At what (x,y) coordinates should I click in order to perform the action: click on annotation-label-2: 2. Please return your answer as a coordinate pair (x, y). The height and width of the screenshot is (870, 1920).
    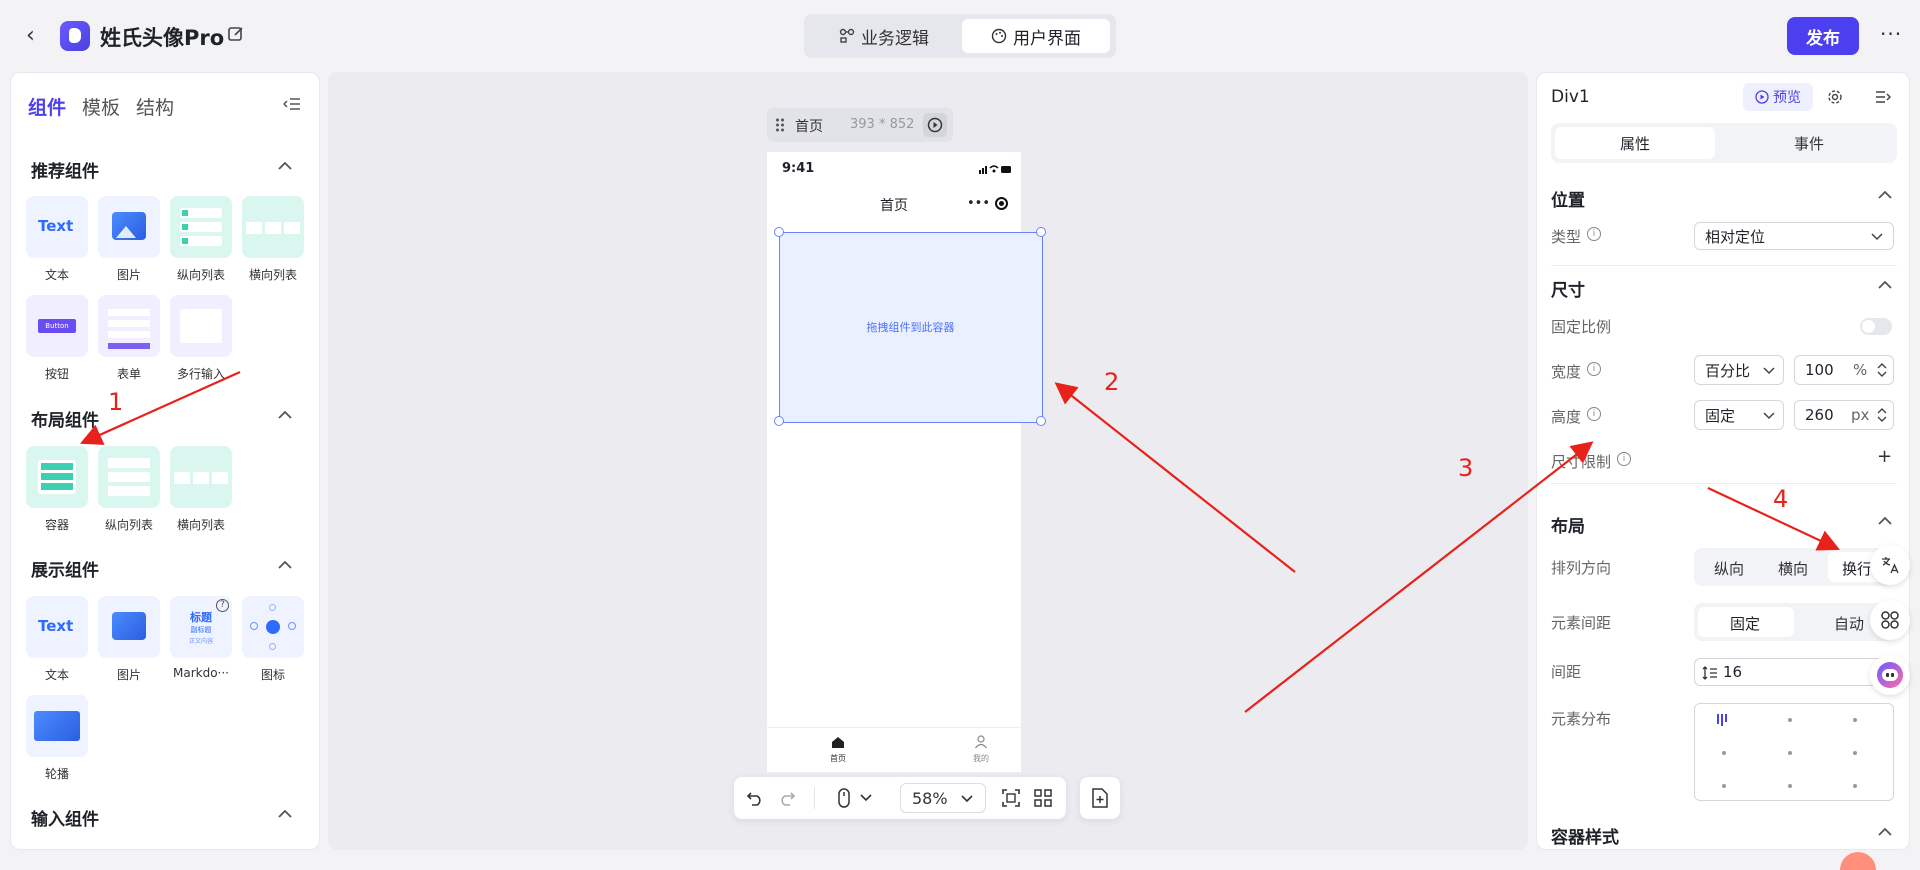
    Looking at the image, I should click on (1112, 382).